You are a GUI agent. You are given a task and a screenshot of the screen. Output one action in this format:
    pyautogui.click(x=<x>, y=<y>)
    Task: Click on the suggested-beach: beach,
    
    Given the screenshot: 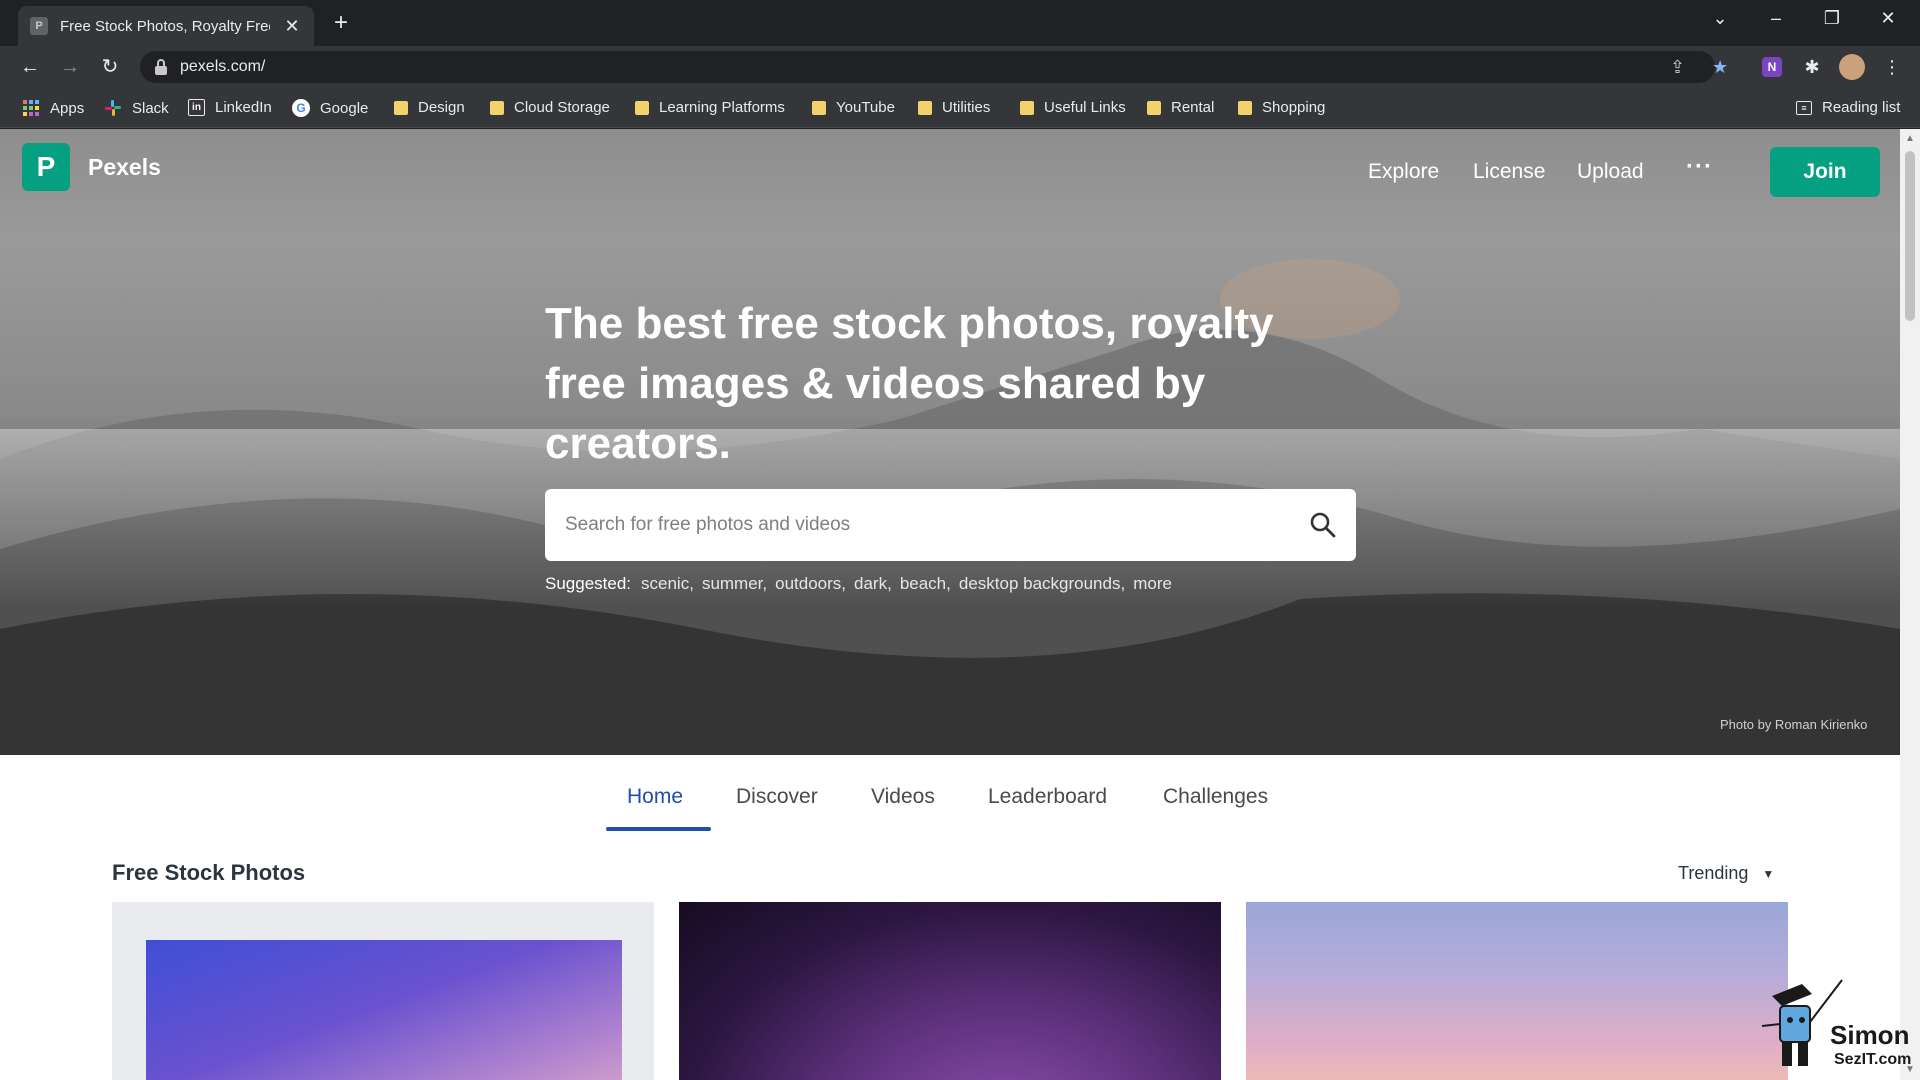 What is the action you would take?
    pyautogui.click(x=925, y=584)
    